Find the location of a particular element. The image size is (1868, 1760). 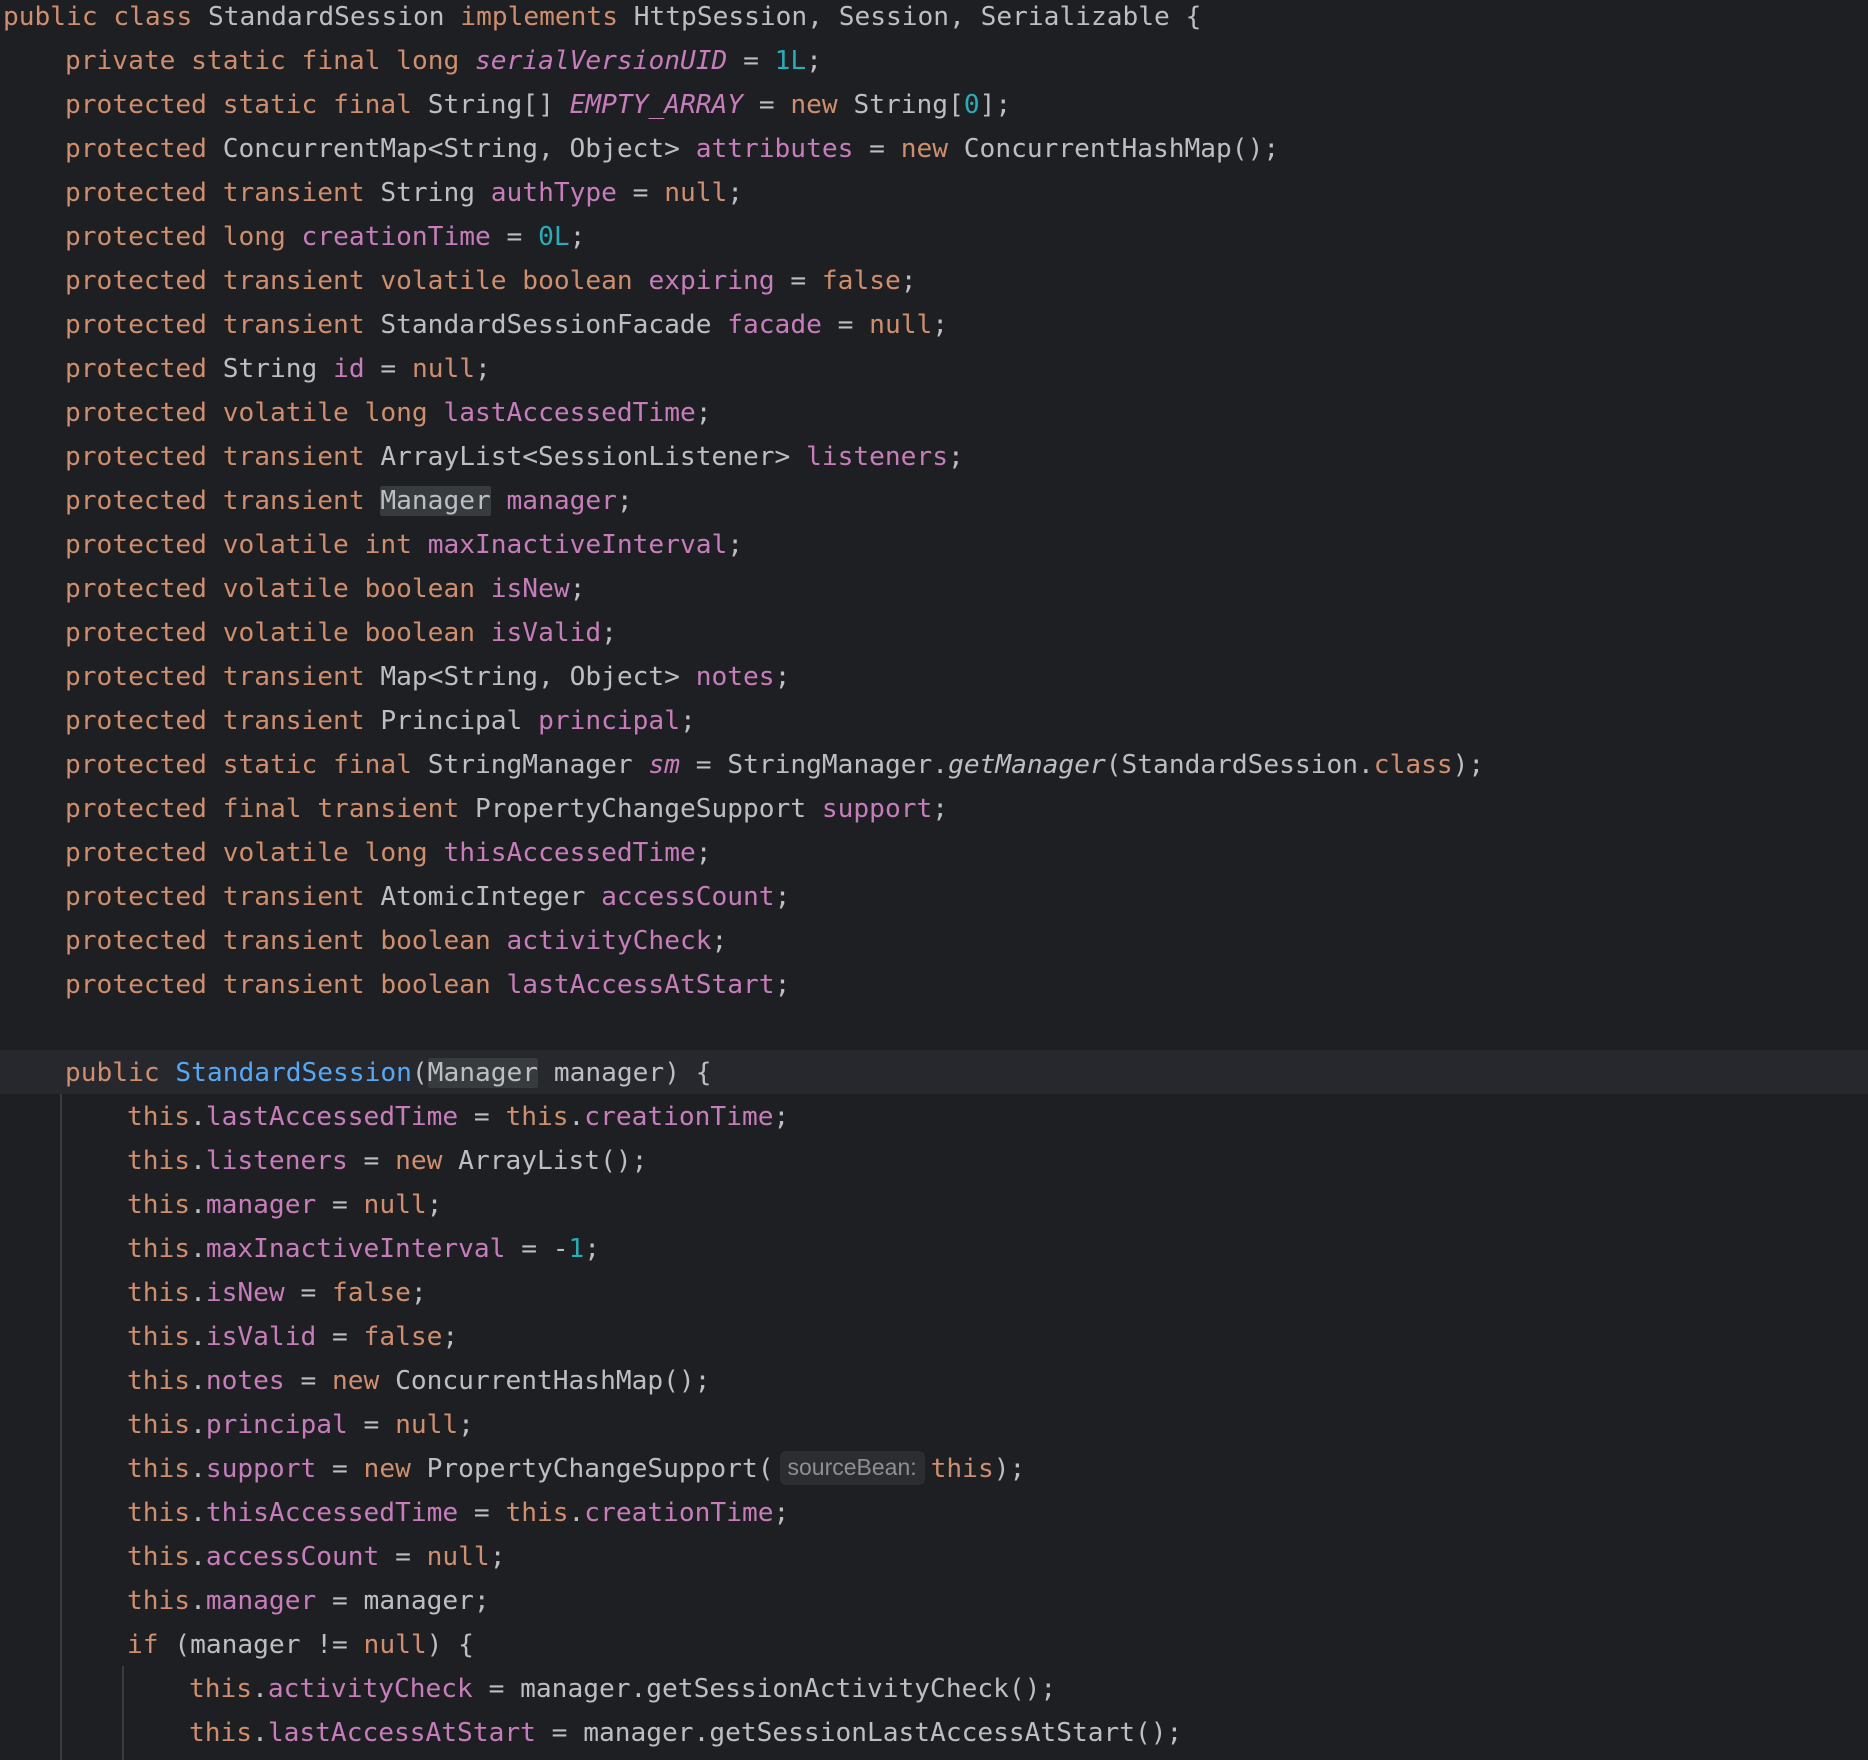

code-line-body-4: this.maxInactiveInterval = -1; is located at coordinates (363, 1249).